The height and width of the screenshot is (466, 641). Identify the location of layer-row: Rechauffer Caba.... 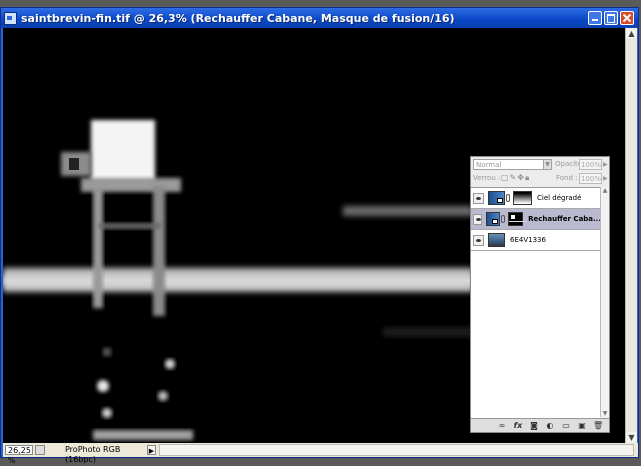
(536, 219).